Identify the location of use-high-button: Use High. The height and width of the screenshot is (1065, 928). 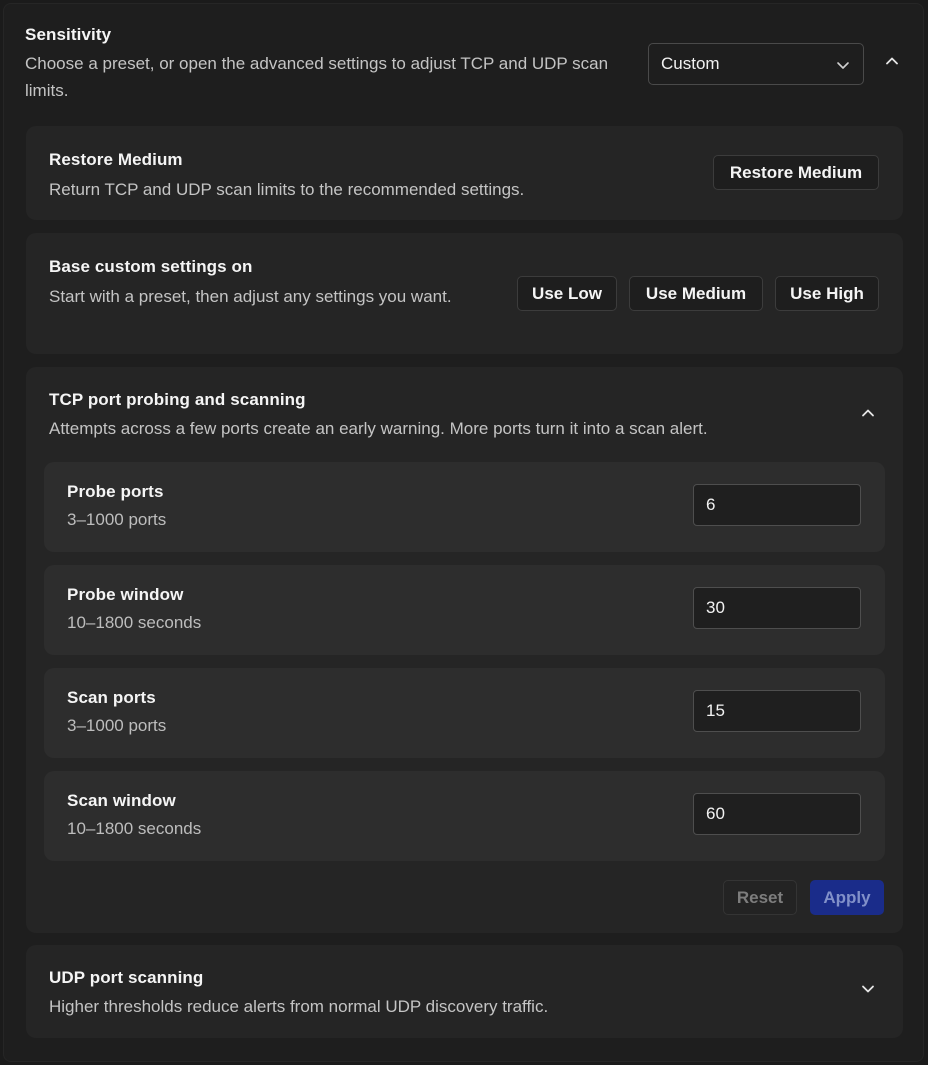
(827, 293).